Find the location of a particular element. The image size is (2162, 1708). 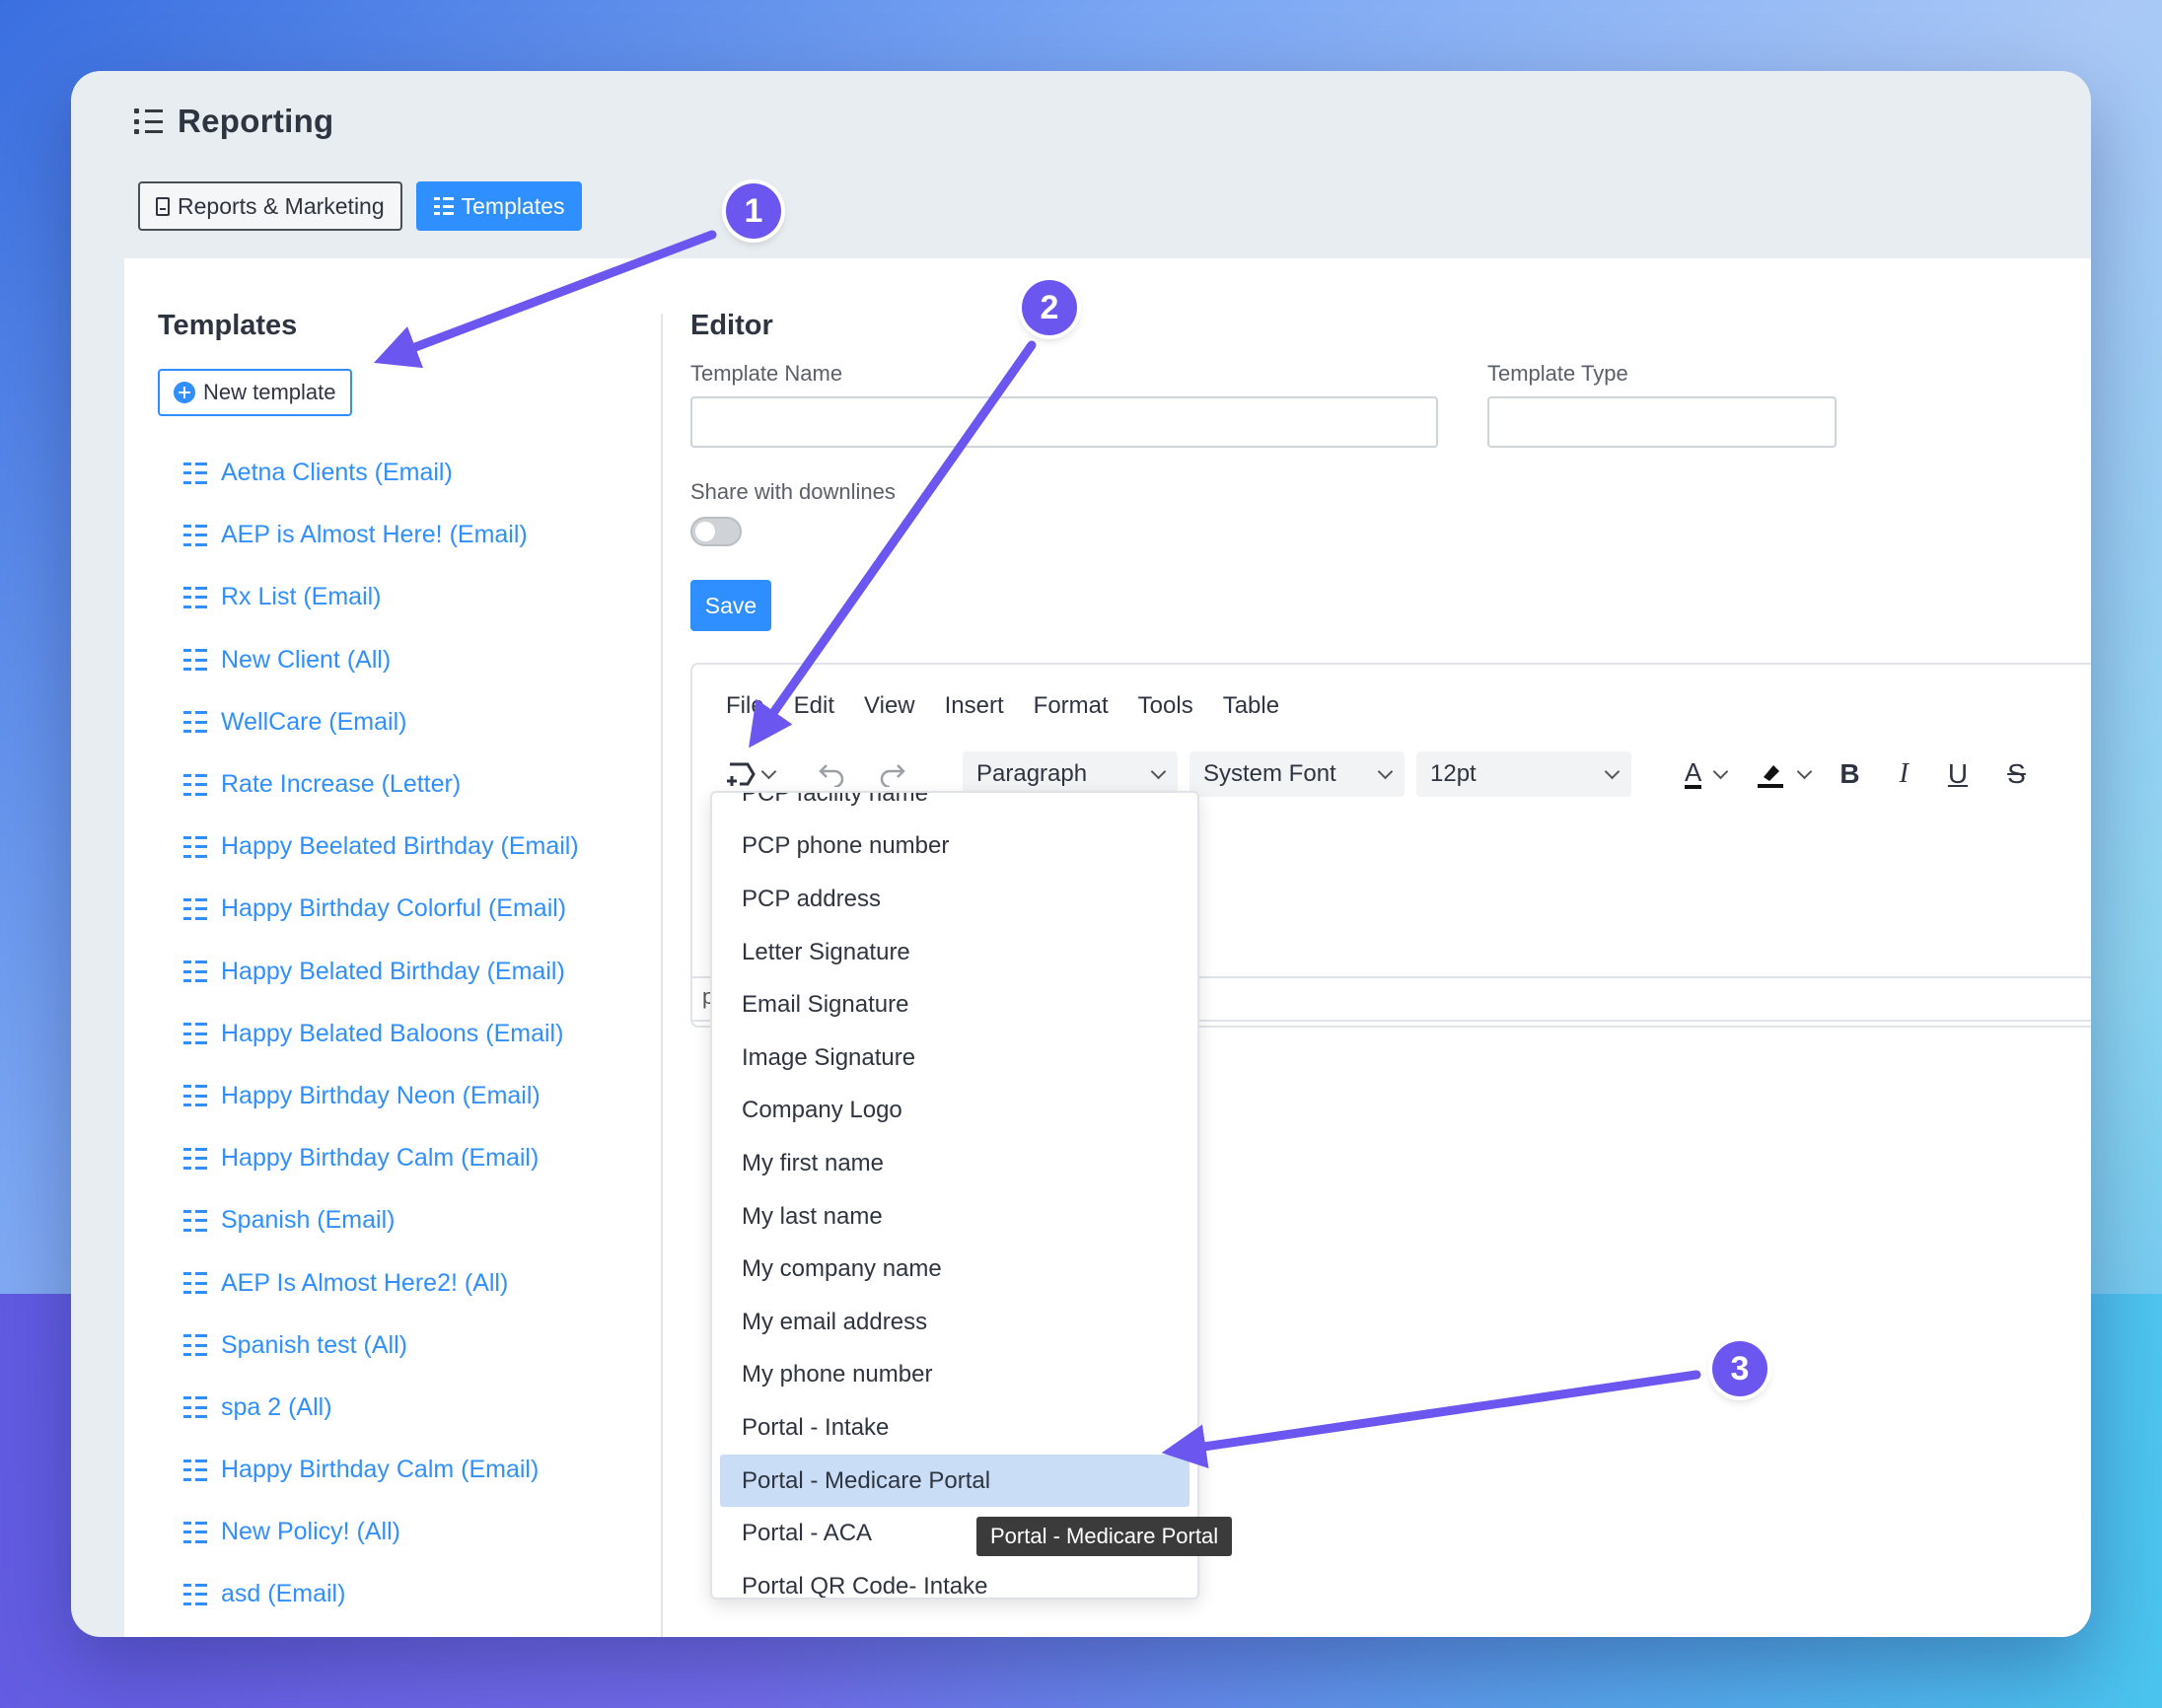

italic-button: I is located at coordinates (1904, 774).